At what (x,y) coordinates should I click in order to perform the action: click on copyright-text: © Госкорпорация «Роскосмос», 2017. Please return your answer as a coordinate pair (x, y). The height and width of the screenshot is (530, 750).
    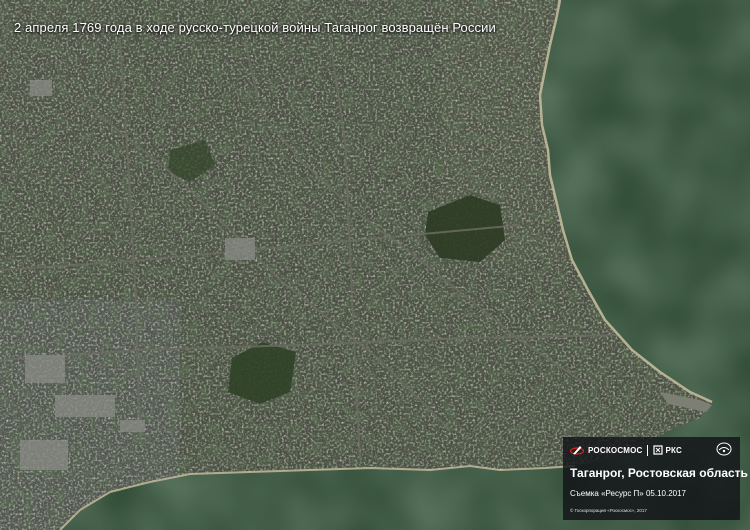
    Looking at the image, I should click on (608, 510).